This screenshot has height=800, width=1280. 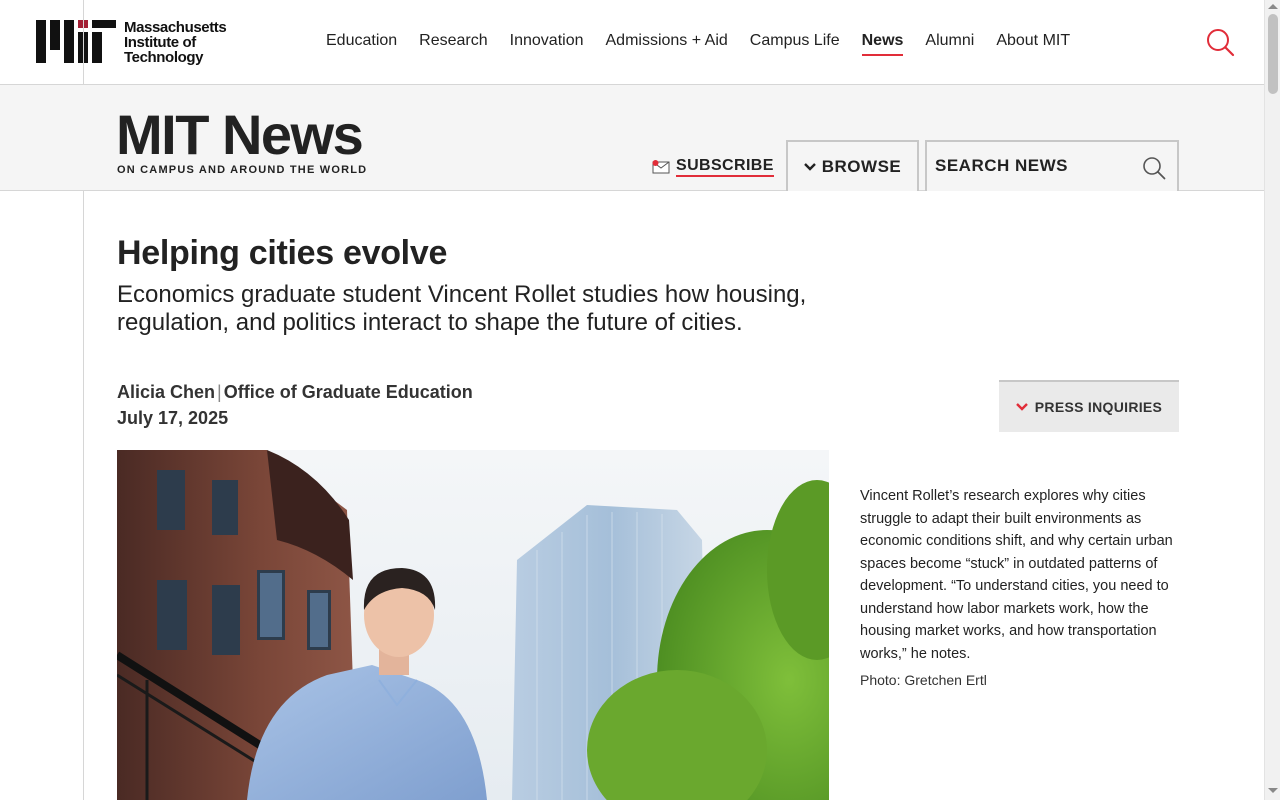 I want to click on photo-credit: Photo: Gretchen Ertl, so click(x=923, y=680).